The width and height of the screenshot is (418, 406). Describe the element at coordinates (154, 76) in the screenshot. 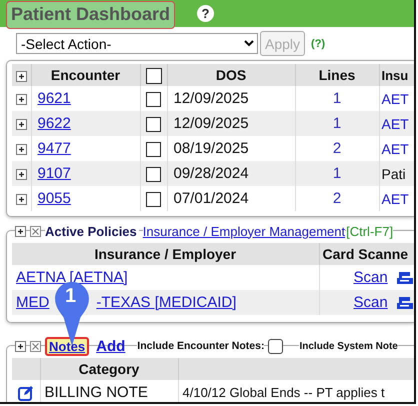

I see `select-all-checkbox` at that location.